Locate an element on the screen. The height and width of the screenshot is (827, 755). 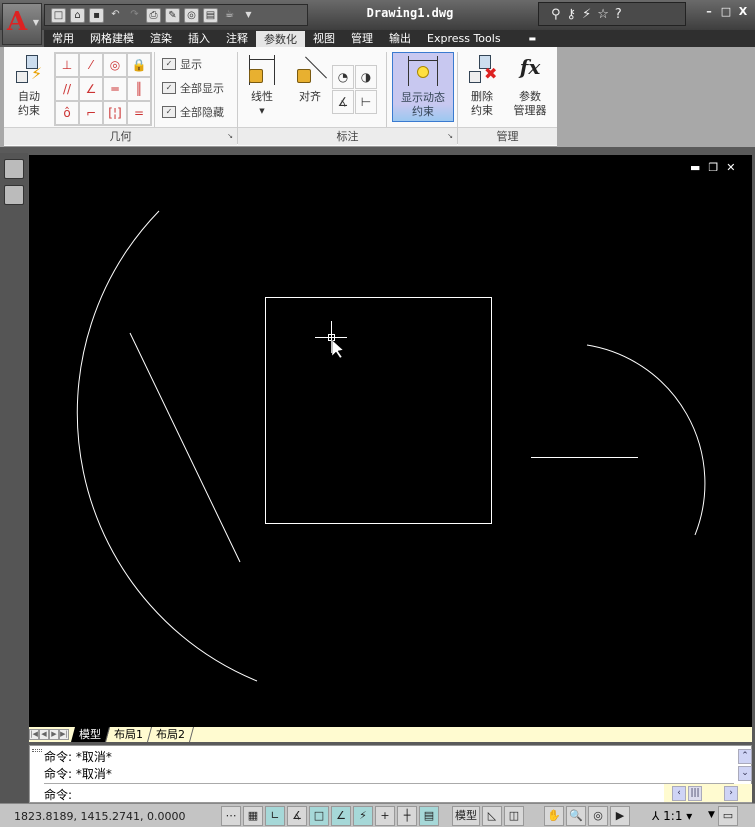
convert-dimension-icon: ⊢ is located at coordinates (366, 102).